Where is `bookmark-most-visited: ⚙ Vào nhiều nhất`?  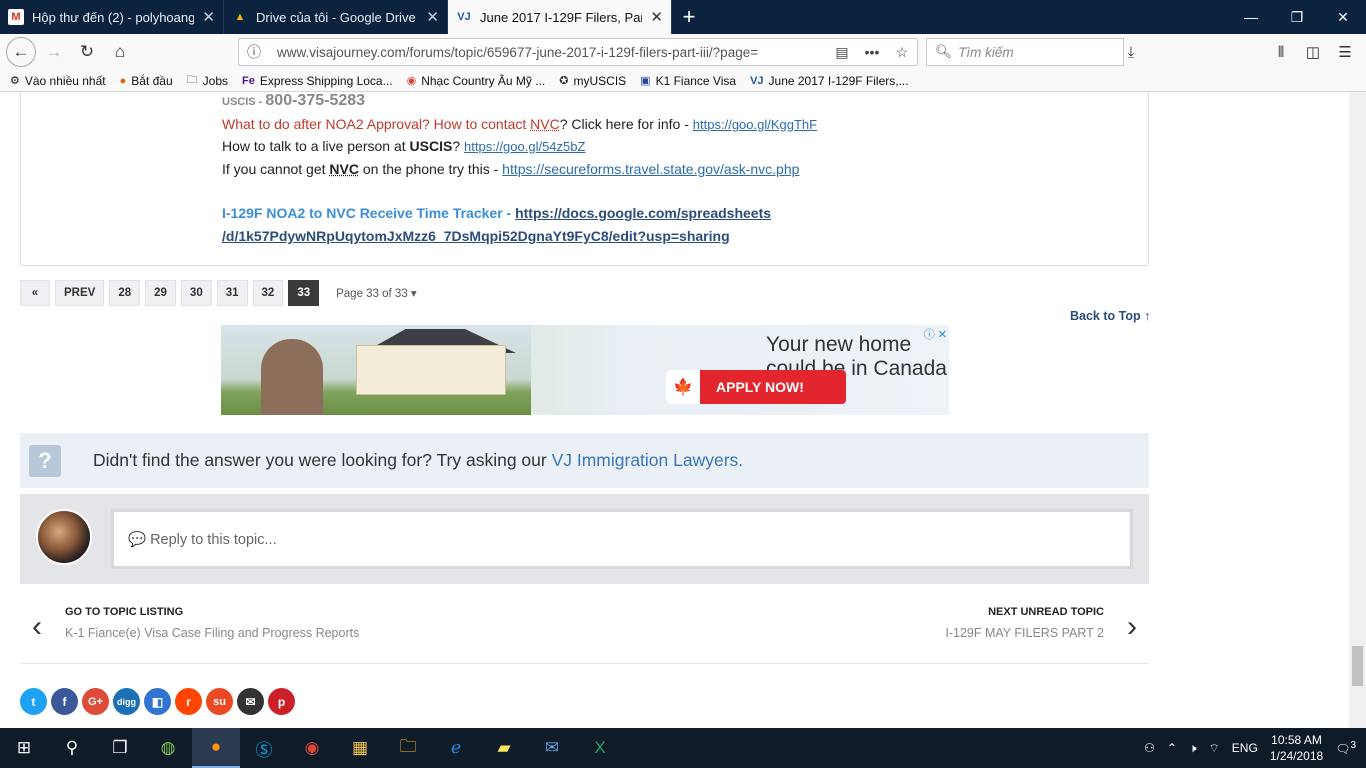 bookmark-most-visited: ⚙ Vào nhiều nhất is located at coordinates (58, 81).